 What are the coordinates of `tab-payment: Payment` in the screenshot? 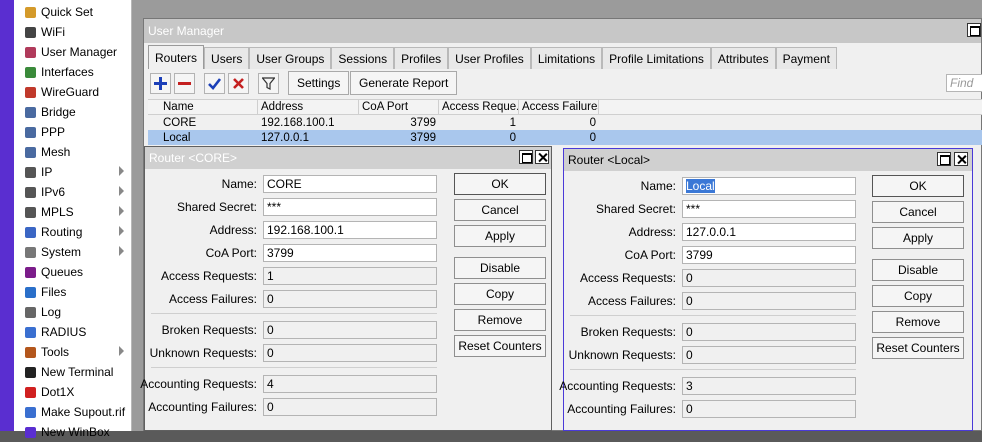 It's located at (806, 58).